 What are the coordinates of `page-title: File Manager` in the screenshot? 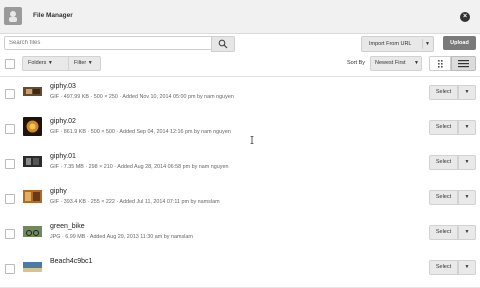 It's located at (53, 15).